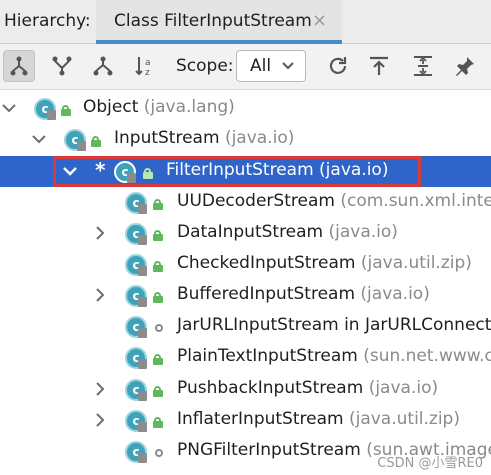  I want to click on tree-row-filterinputstream: * c FilterInputStream (java.io), so click(245, 171).